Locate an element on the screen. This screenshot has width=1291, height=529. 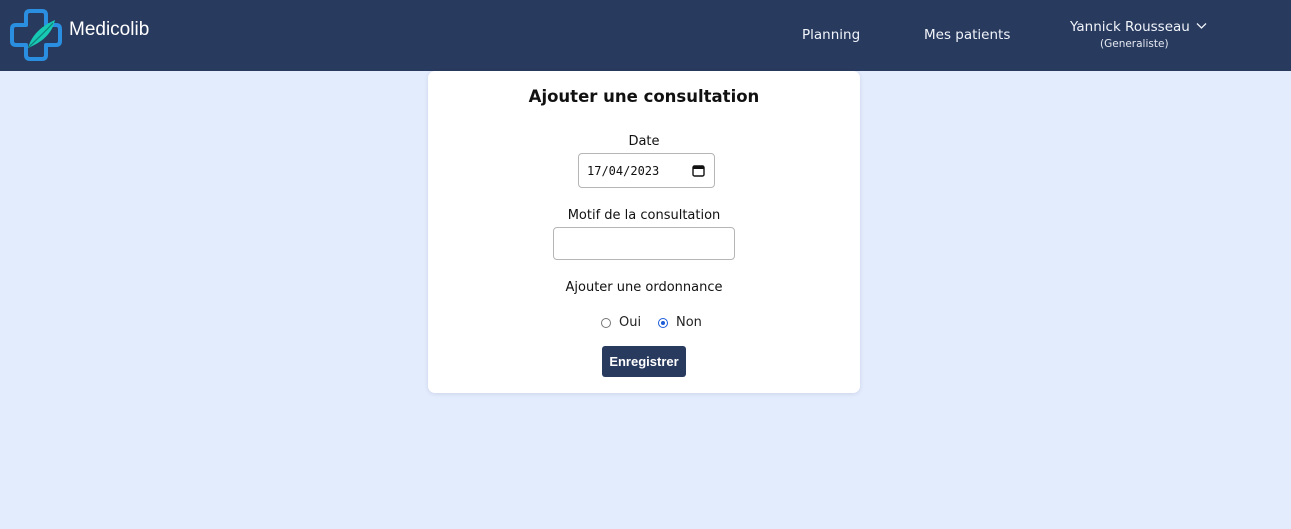
date-value: 17/04/2023 is located at coordinates (623, 171).